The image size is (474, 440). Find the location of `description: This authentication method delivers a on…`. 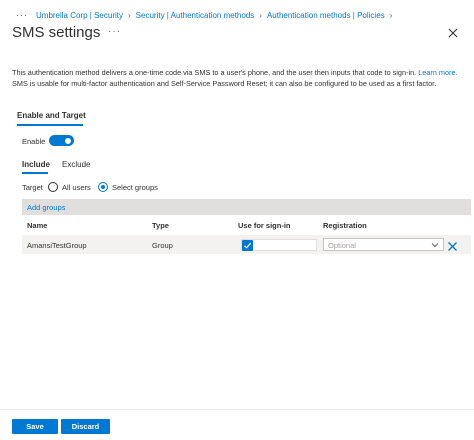

description: This authentication method delivers a on… is located at coordinates (239, 78).